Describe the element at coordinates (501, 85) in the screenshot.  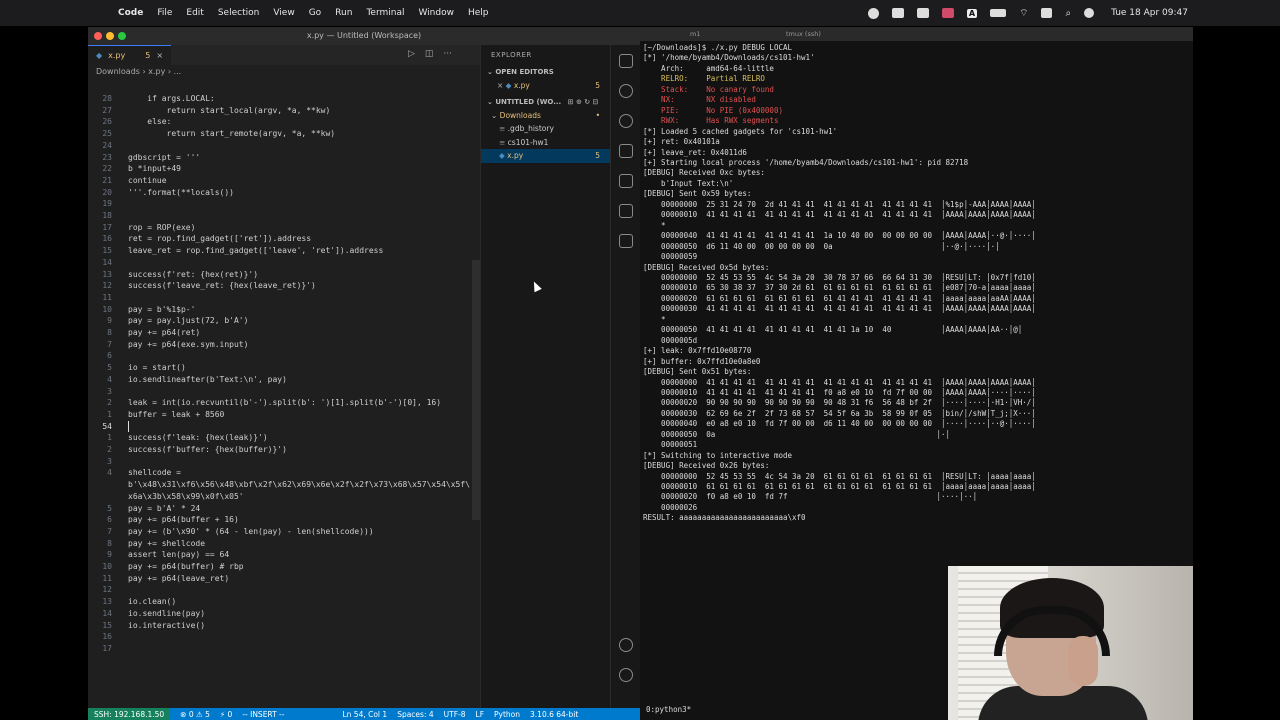
I see `close-icon: ×` at that location.